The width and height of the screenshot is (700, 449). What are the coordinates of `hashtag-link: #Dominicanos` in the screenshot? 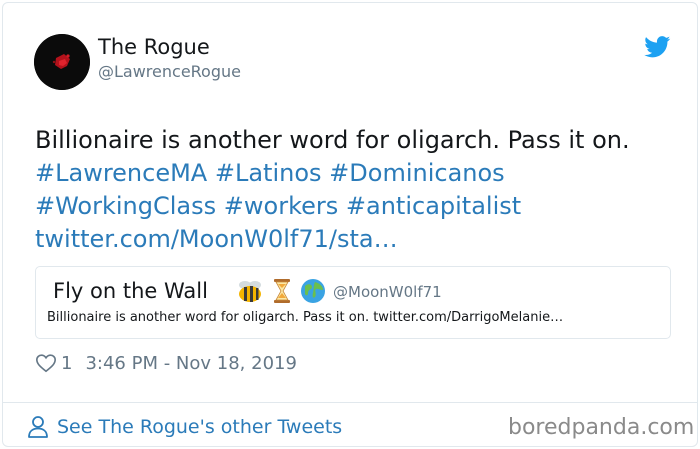 It's located at (417, 173).